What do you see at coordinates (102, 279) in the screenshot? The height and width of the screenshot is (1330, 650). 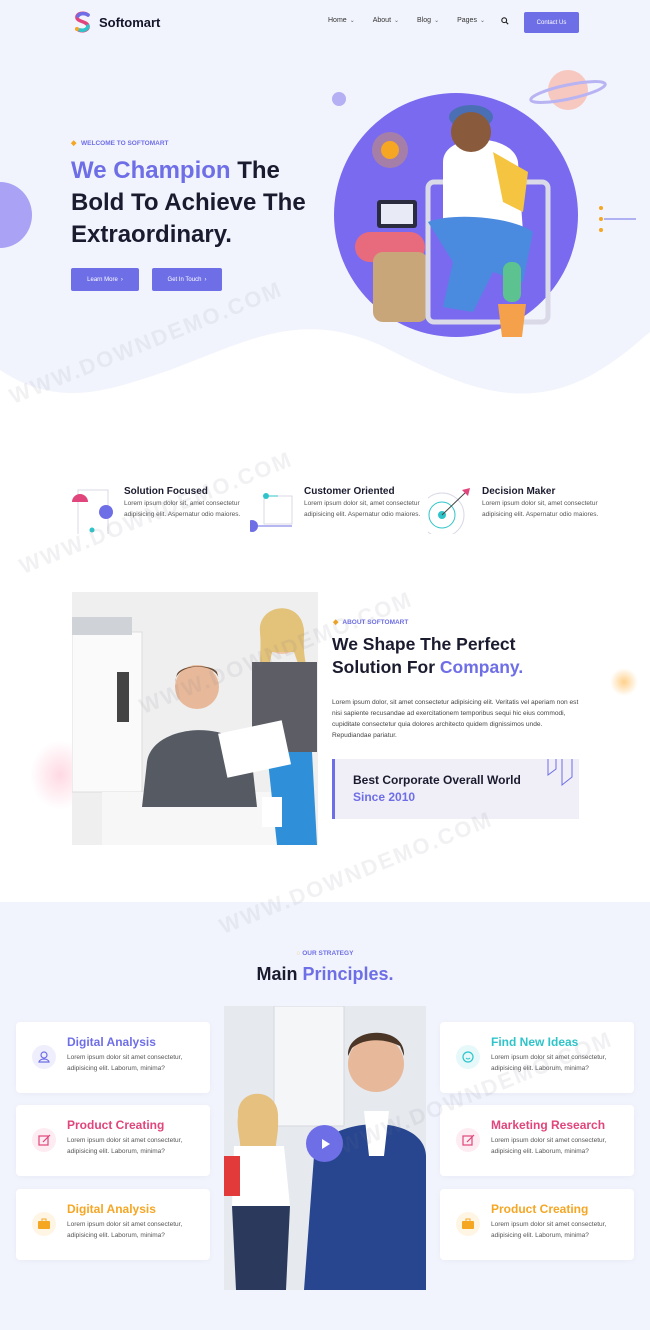 I see `learn-more-label: Learn More` at bounding box center [102, 279].